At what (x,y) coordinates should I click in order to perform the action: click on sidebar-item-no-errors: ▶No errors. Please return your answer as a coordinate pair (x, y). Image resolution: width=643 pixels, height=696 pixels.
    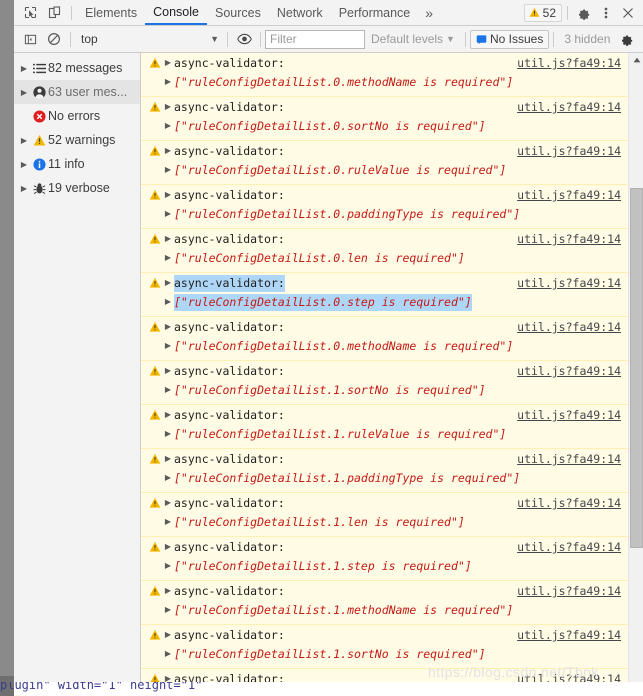
    Looking at the image, I should click on (77, 116).